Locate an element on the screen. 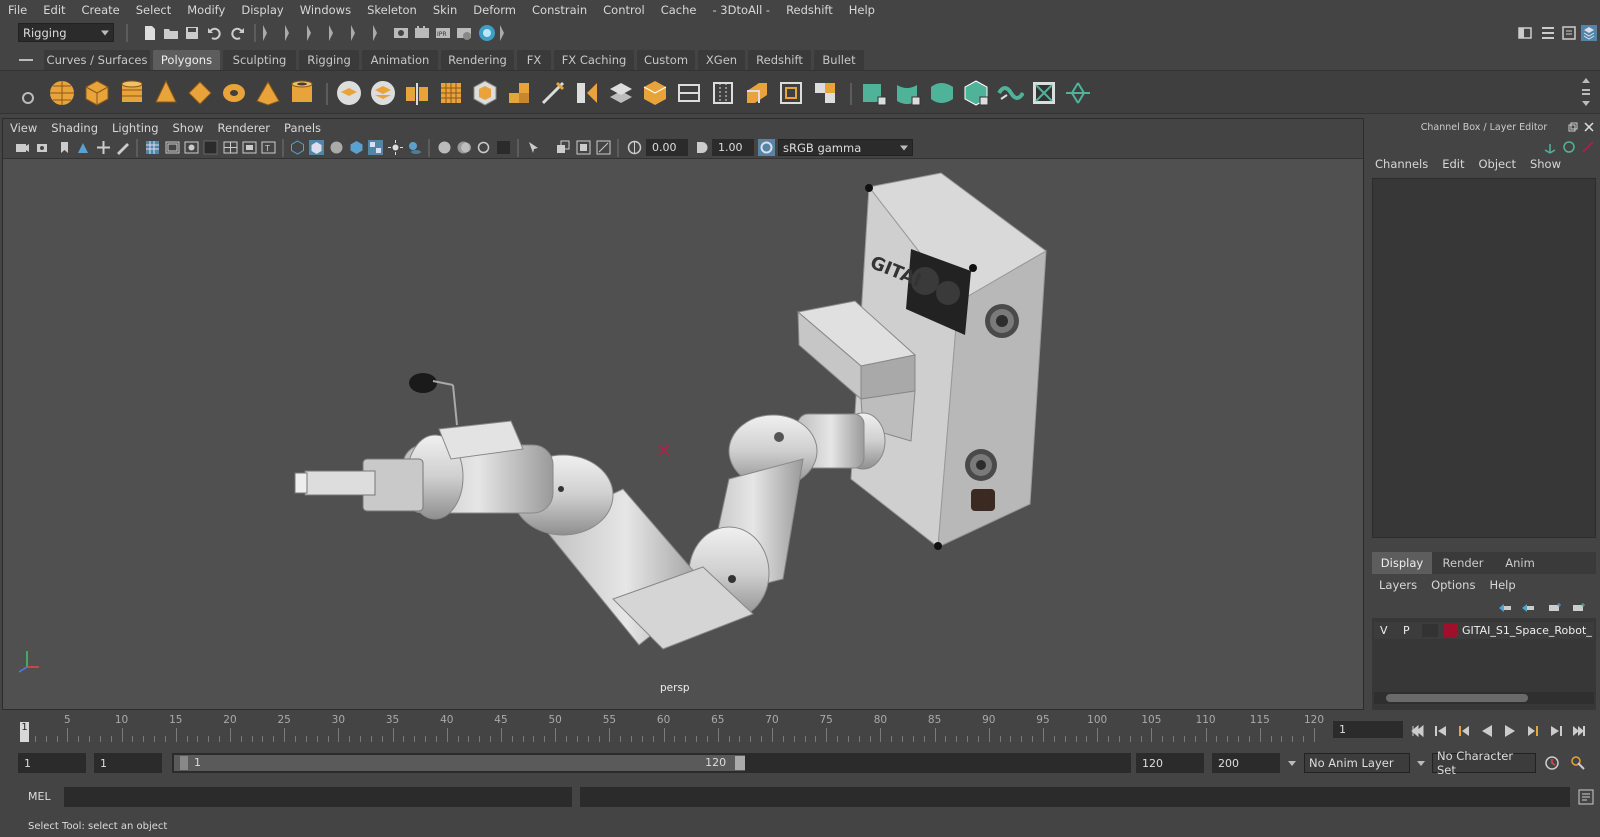 The image size is (1600, 837). open-scene-icon is located at coordinates (171, 33).